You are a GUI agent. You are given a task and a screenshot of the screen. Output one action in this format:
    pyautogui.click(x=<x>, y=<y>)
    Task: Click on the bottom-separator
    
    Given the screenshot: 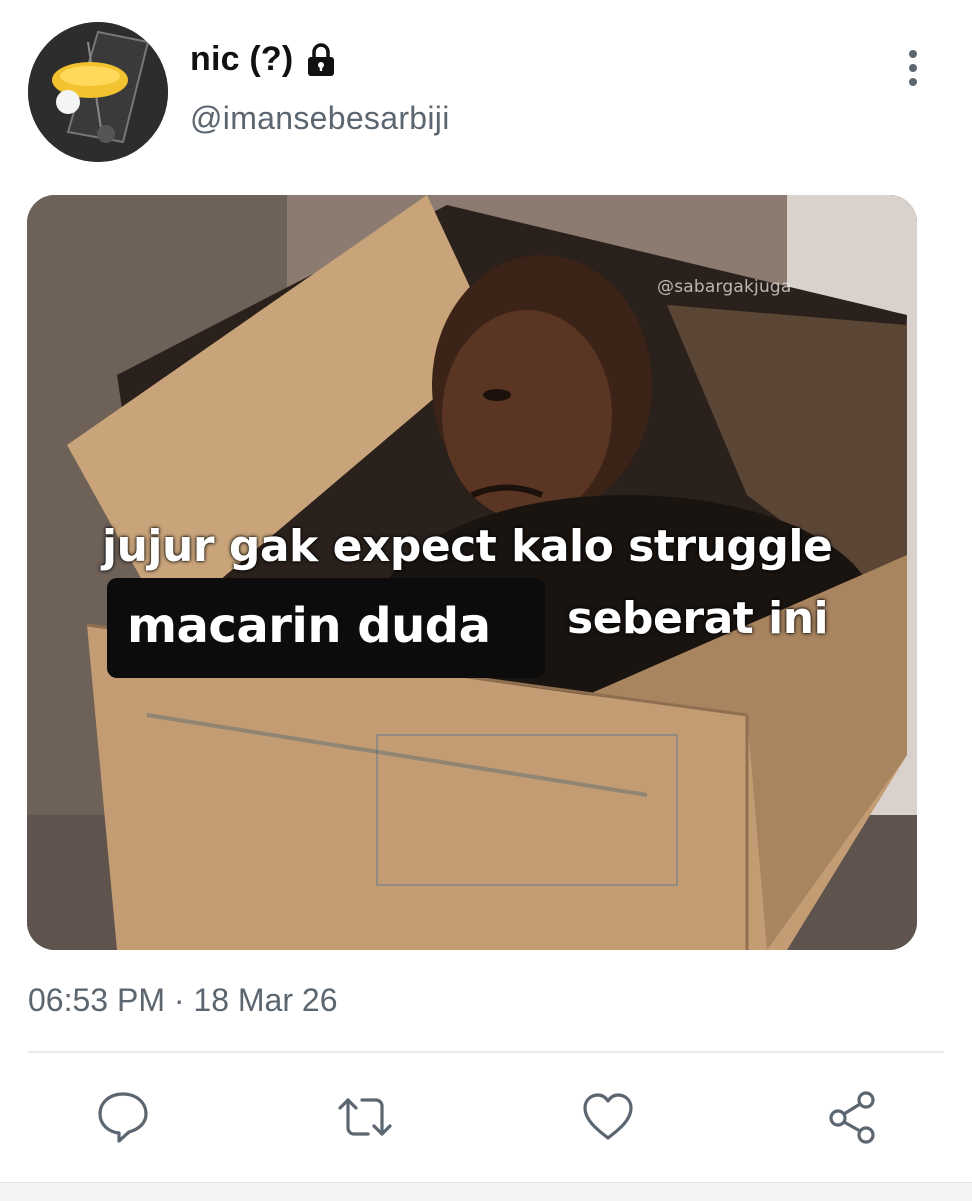 What is the action you would take?
    pyautogui.click(x=486, y=1191)
    